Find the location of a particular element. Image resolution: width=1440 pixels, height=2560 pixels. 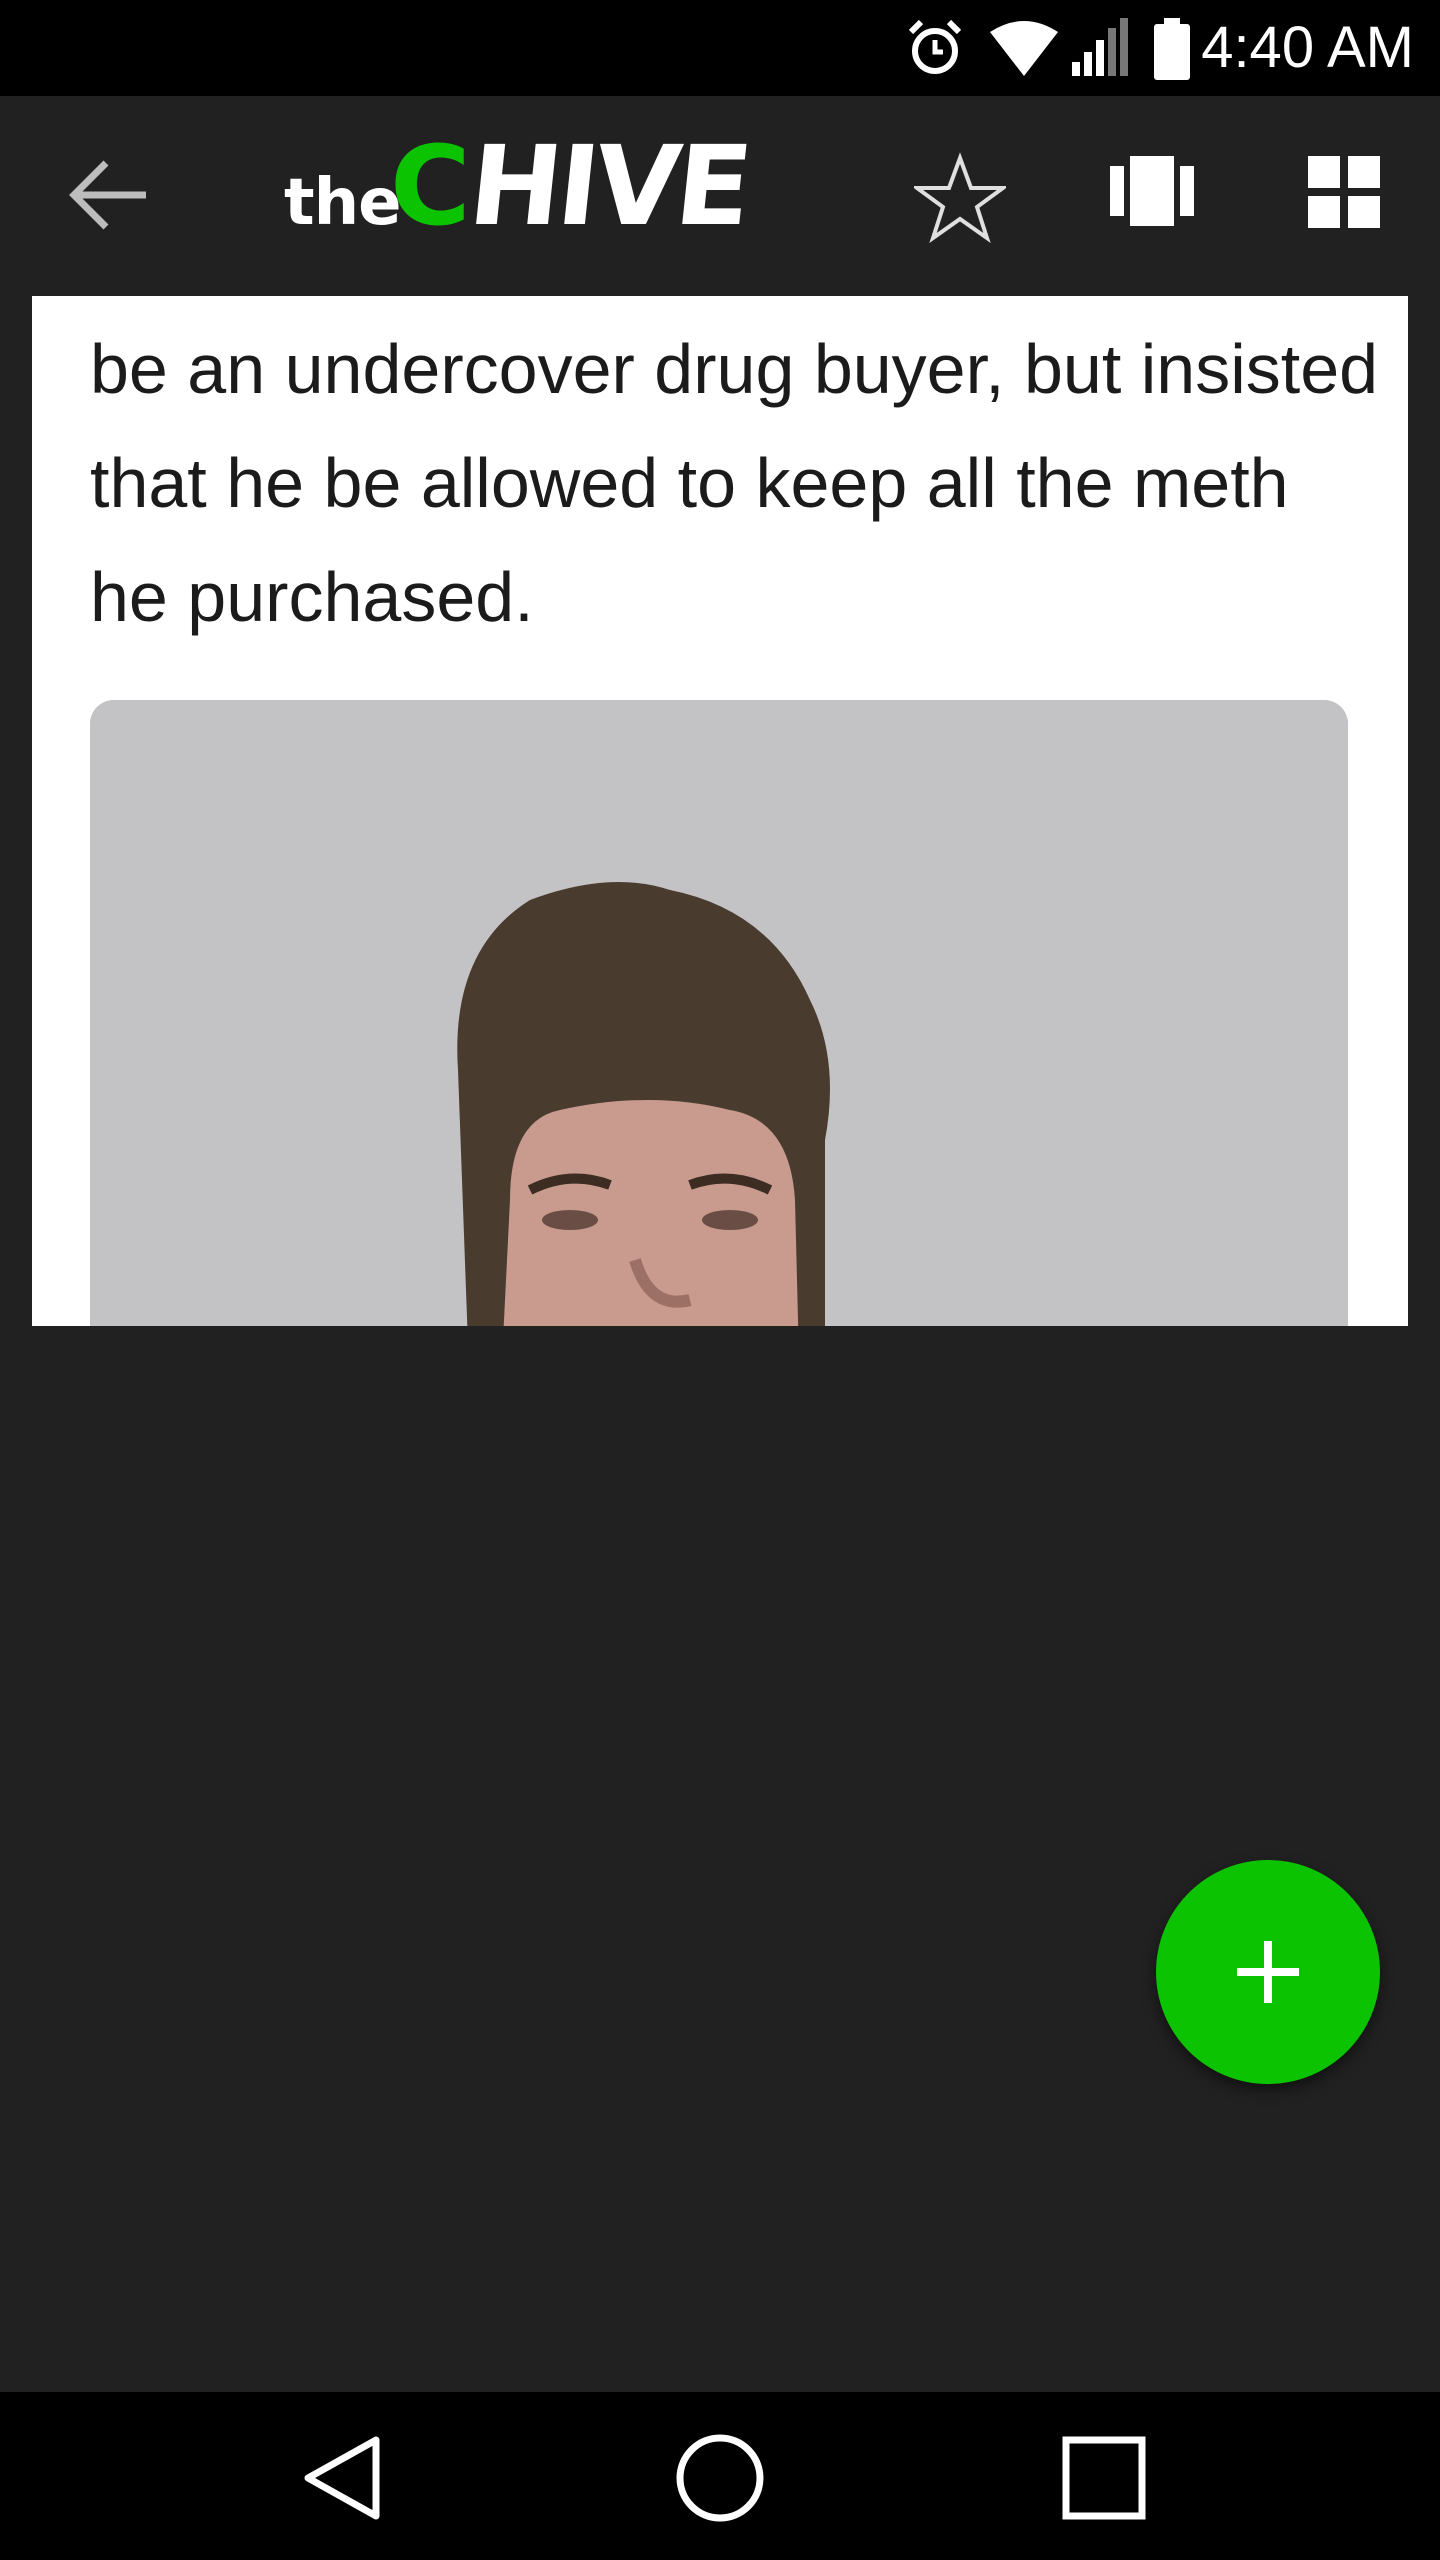

battery-icon is located at coordinates (1172, 49).